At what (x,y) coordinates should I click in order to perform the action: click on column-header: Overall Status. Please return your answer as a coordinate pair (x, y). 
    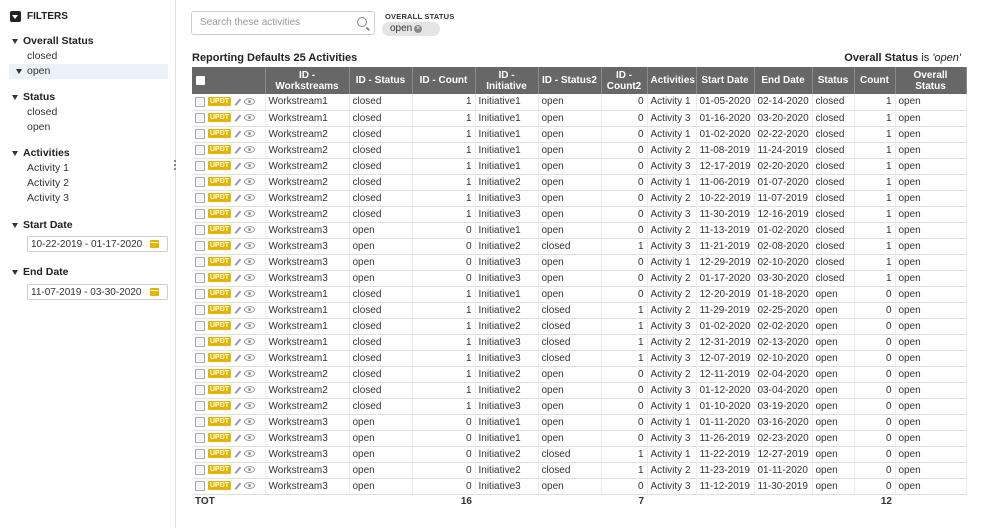
    Looking at the image, I should click on (931, 80).